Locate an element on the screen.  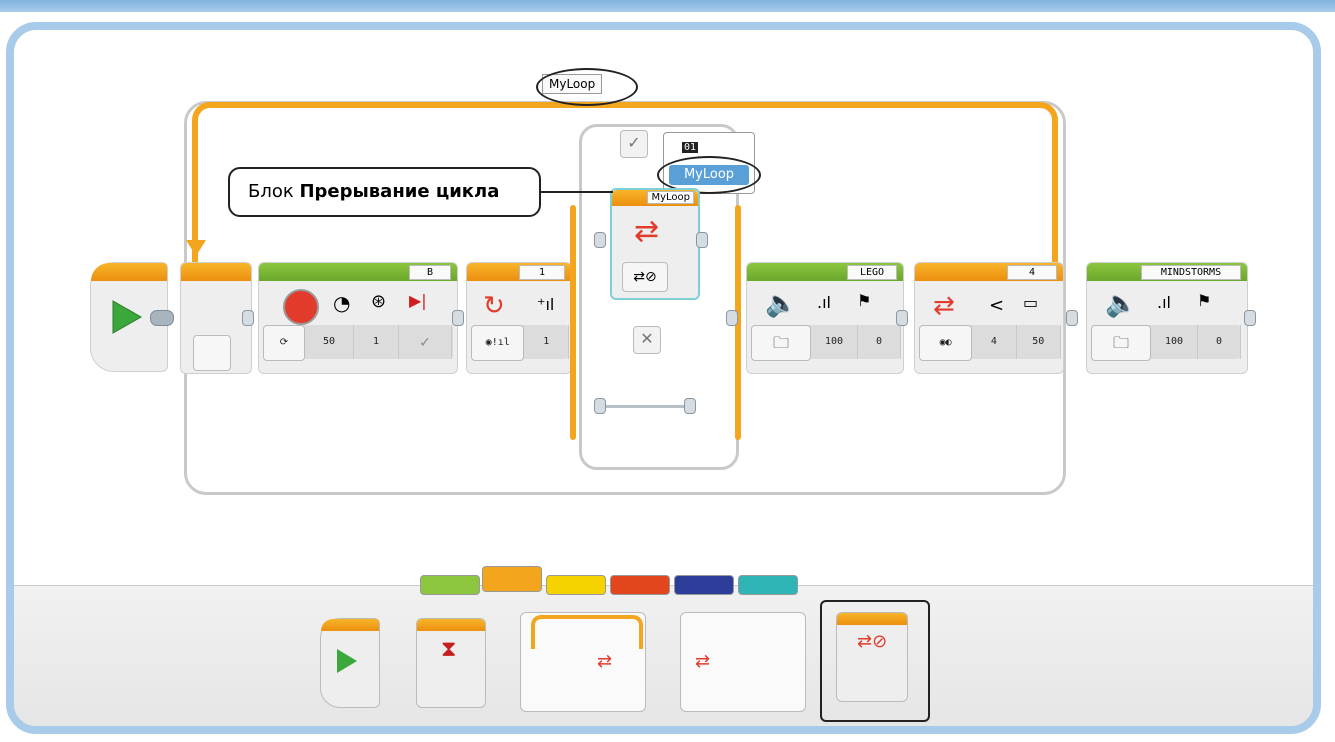
palette-tab-advanced is located at coordinates (704, 585).